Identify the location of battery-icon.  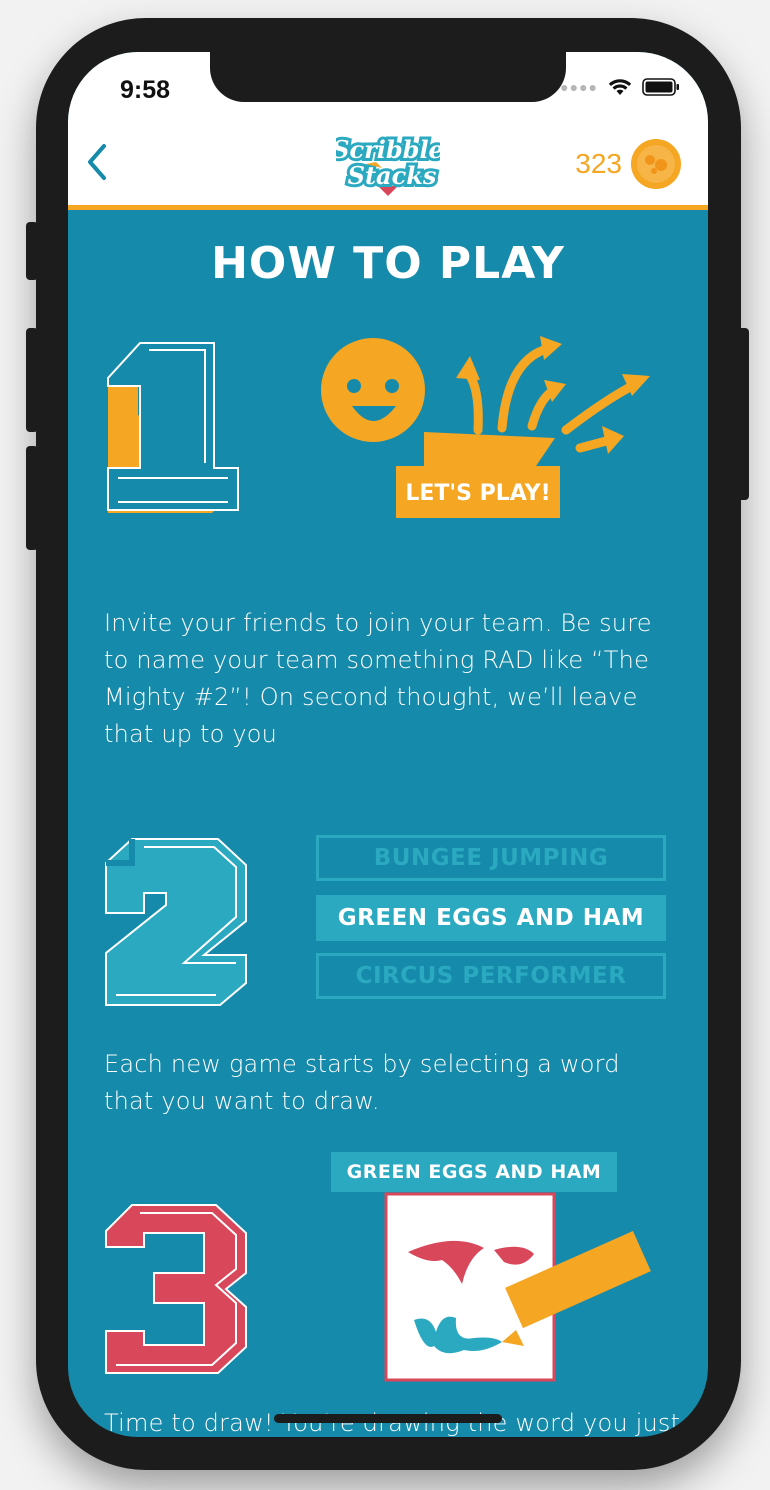
(660, 87).